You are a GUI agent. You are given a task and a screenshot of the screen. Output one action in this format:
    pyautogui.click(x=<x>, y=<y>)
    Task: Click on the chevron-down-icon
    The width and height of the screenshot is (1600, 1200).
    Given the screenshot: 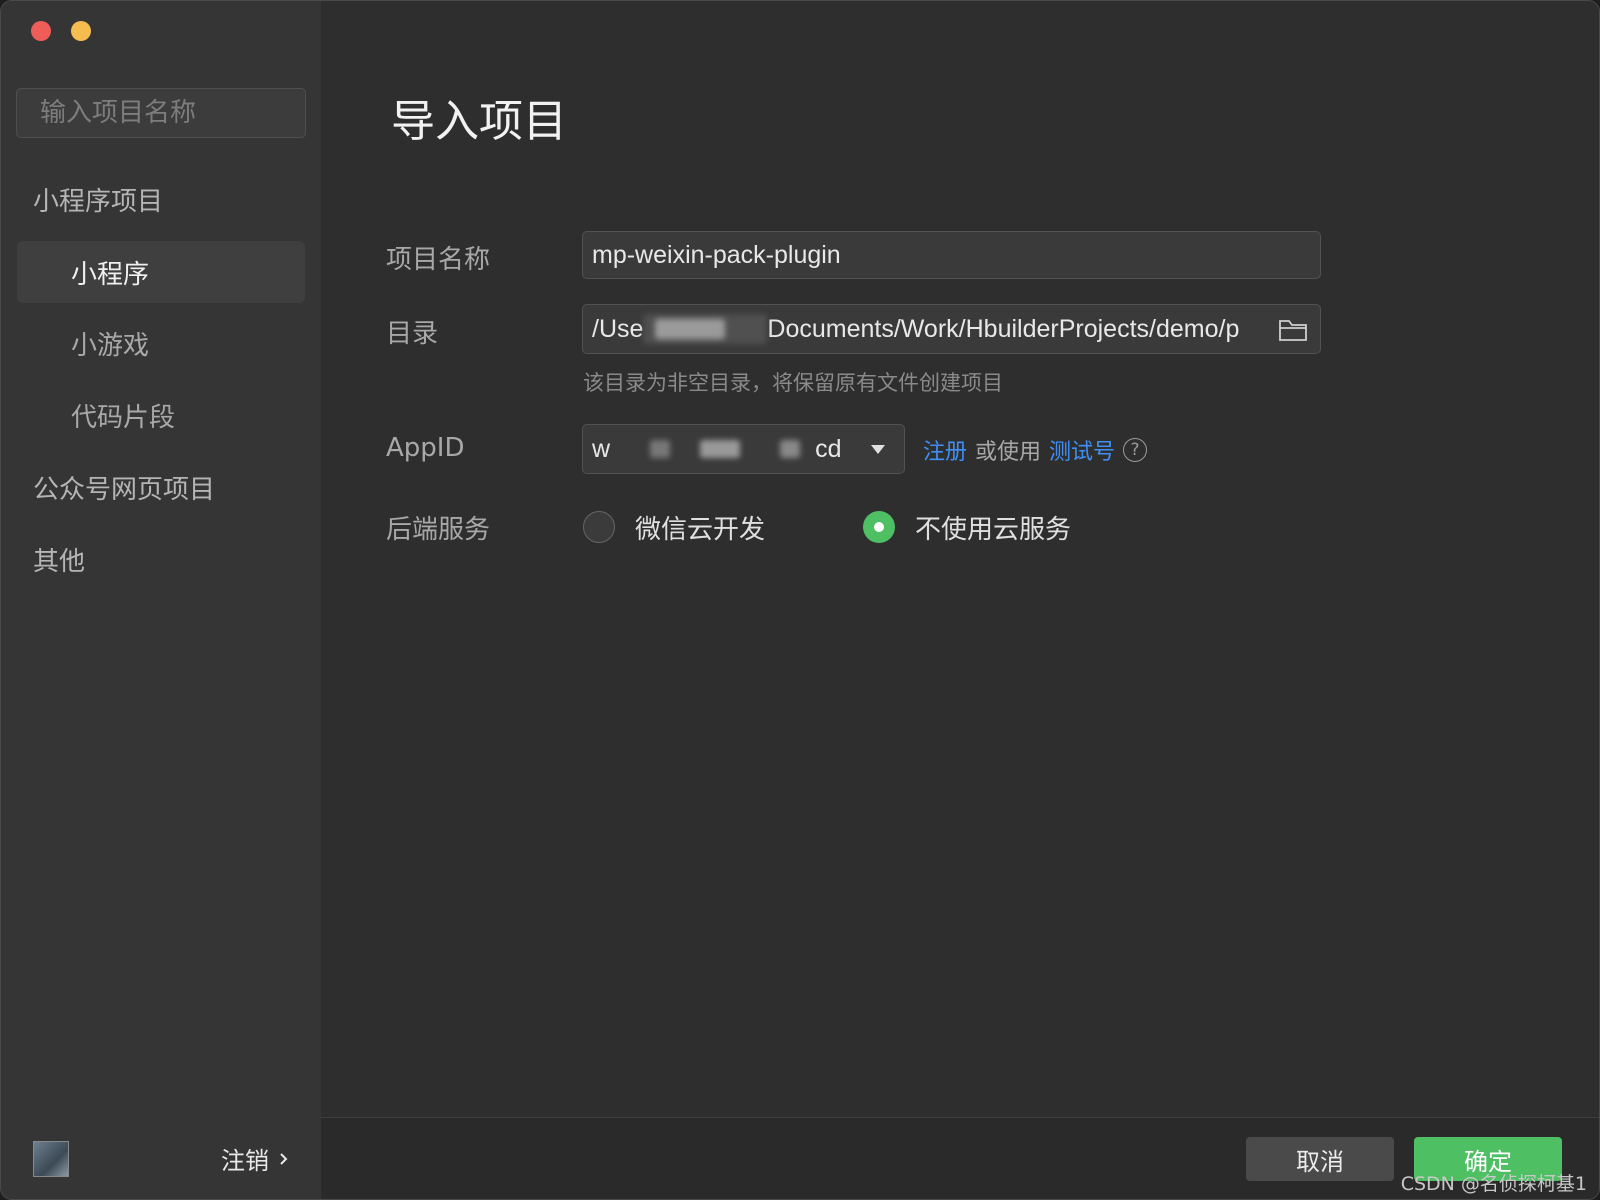 What is the action you would take?
    pyautogui.click(x=878, y=450)
    